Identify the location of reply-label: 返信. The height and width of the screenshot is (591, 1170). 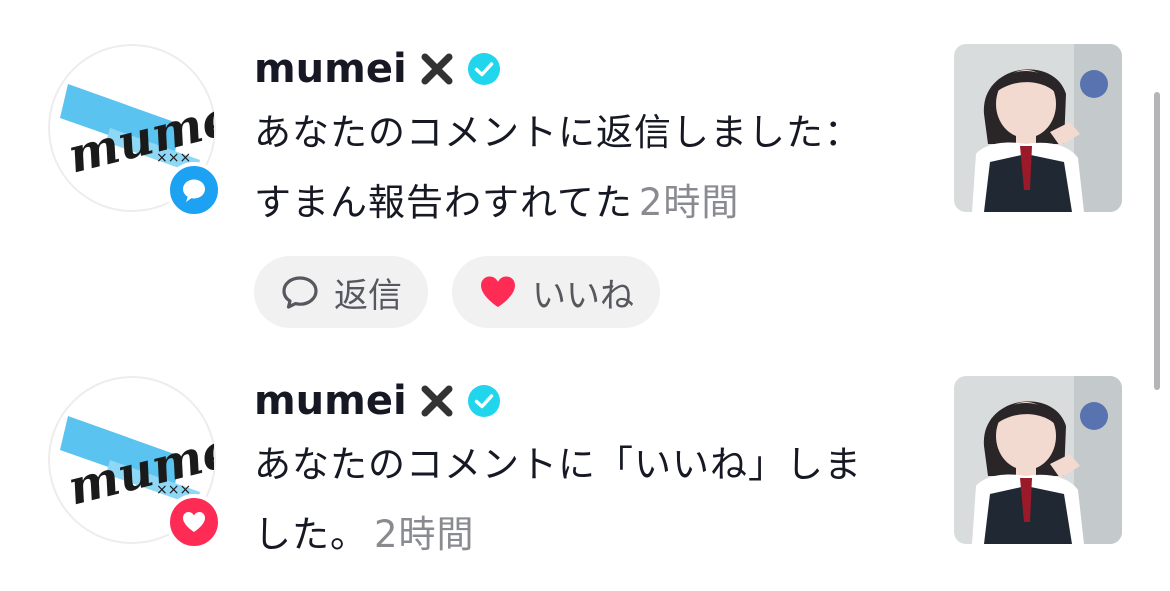
(368, 295).